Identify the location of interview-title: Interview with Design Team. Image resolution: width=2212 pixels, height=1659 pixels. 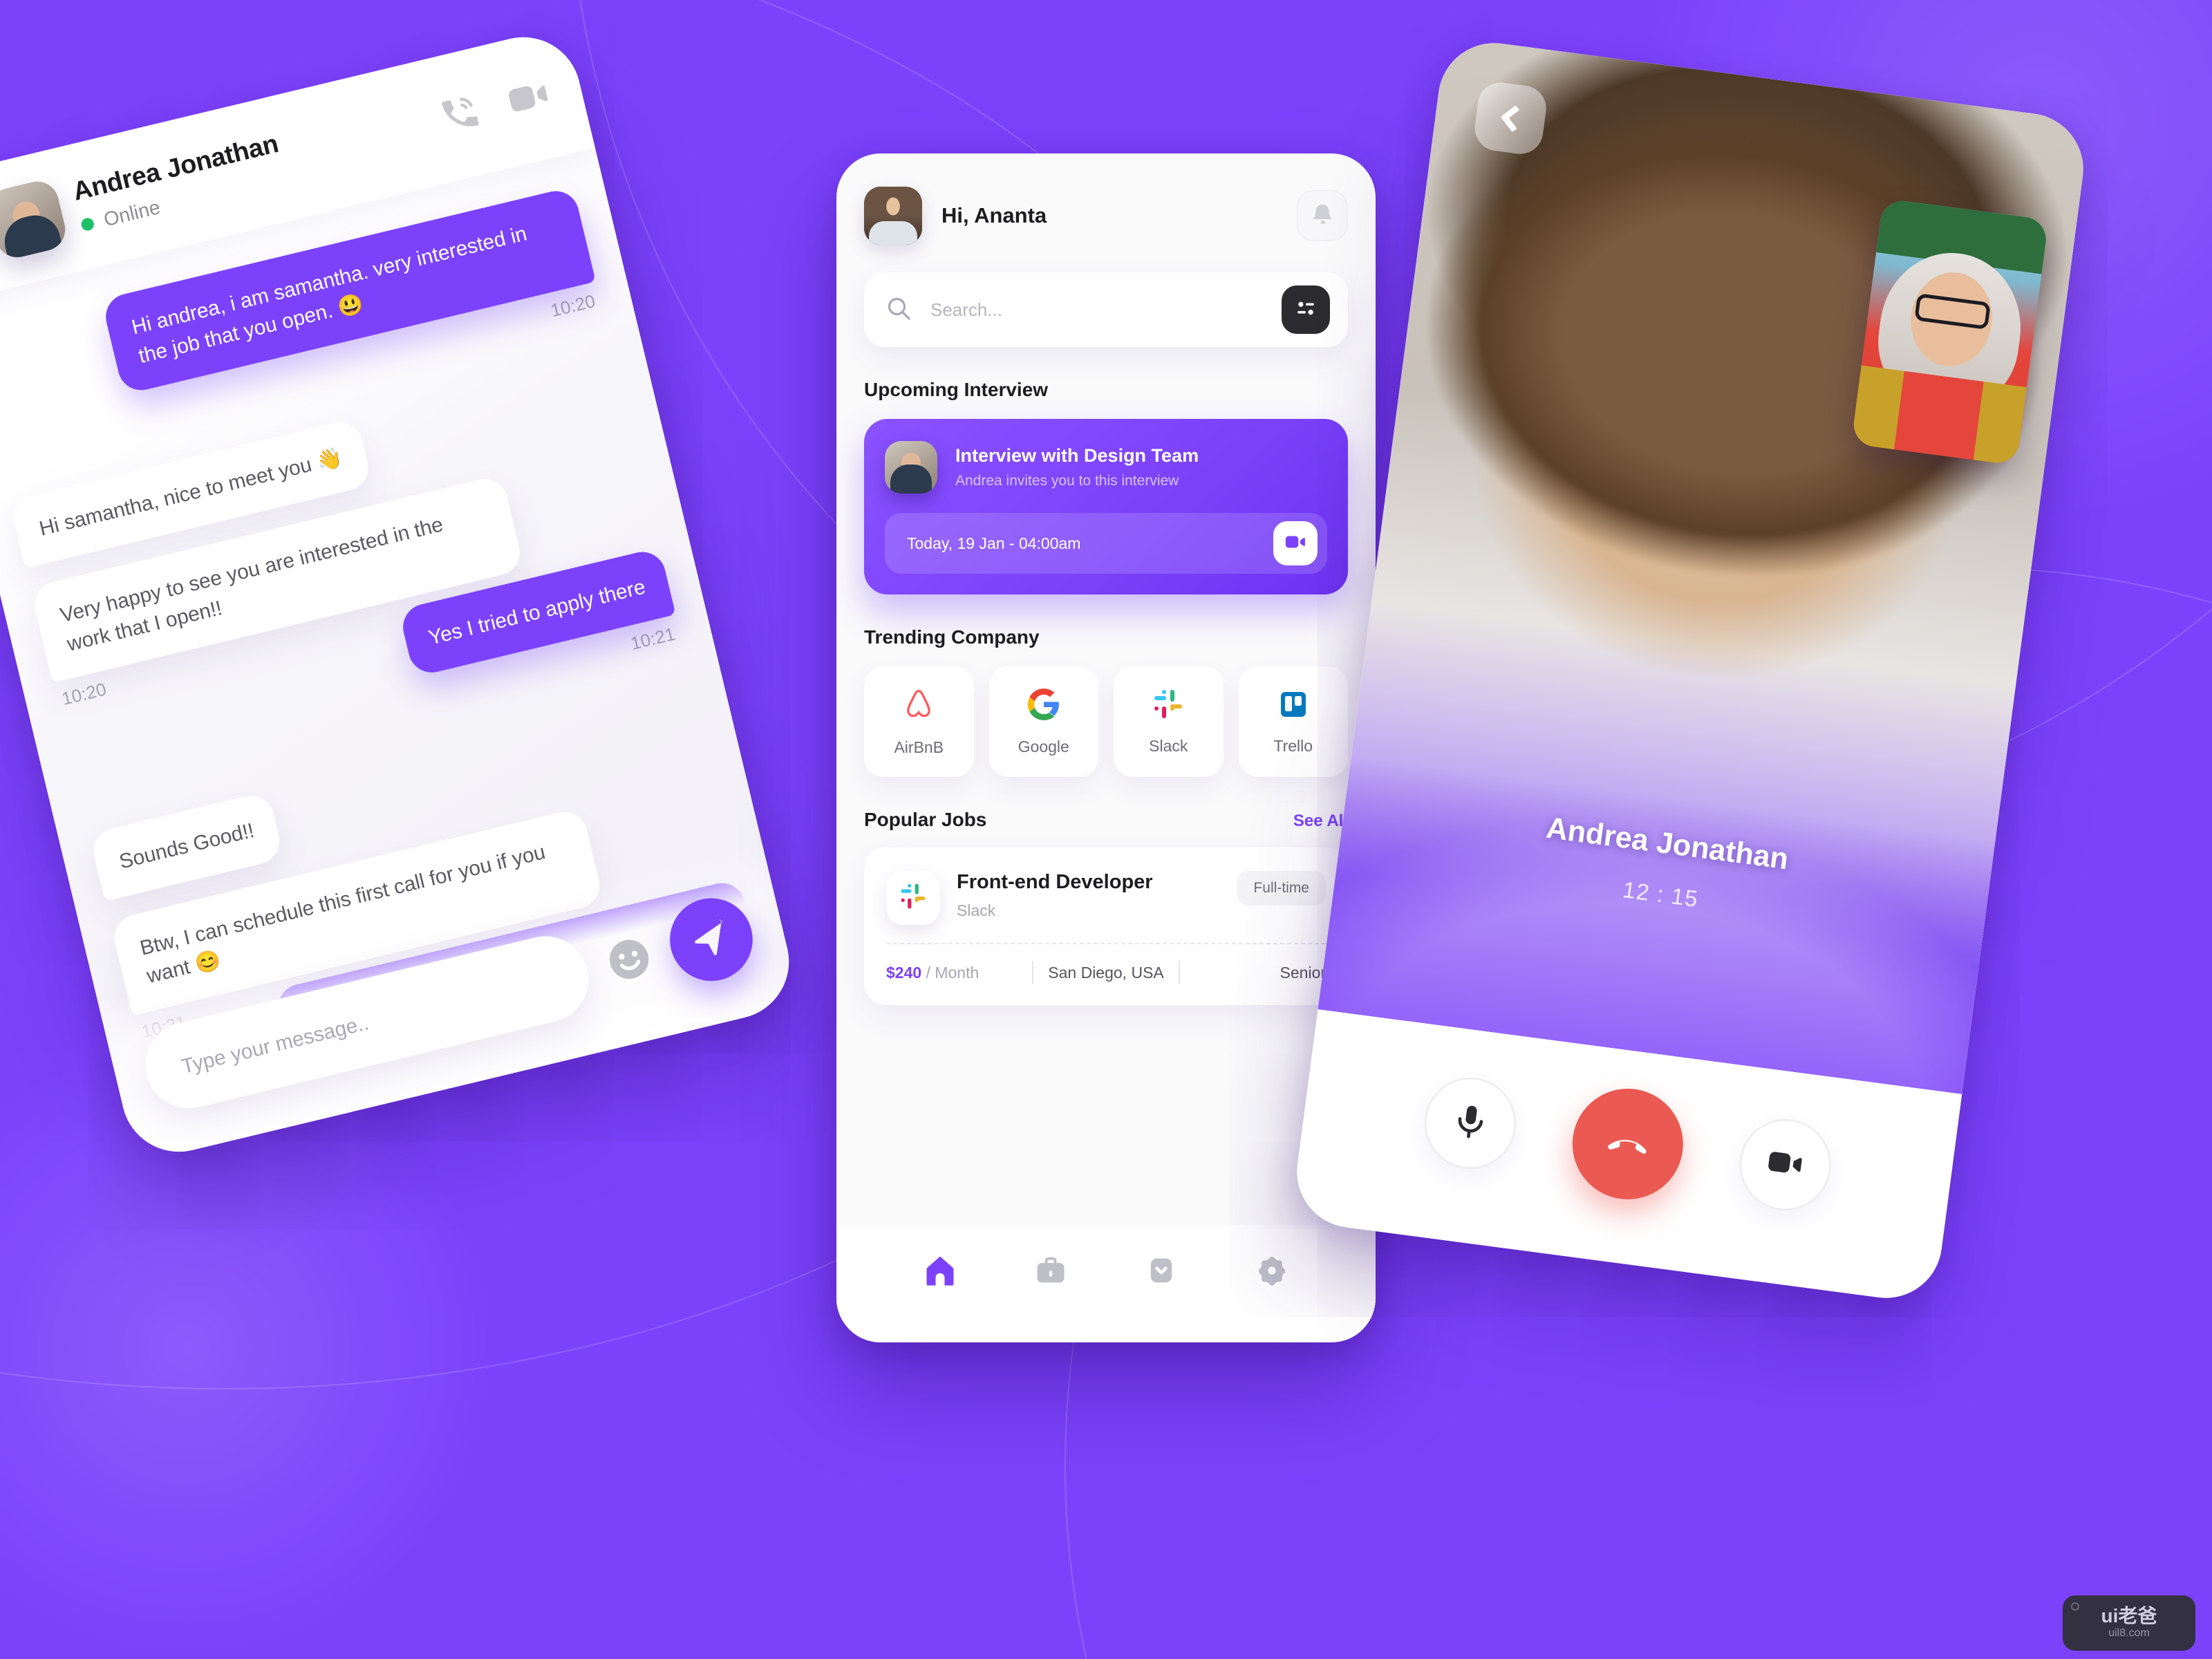
(1077, 455).